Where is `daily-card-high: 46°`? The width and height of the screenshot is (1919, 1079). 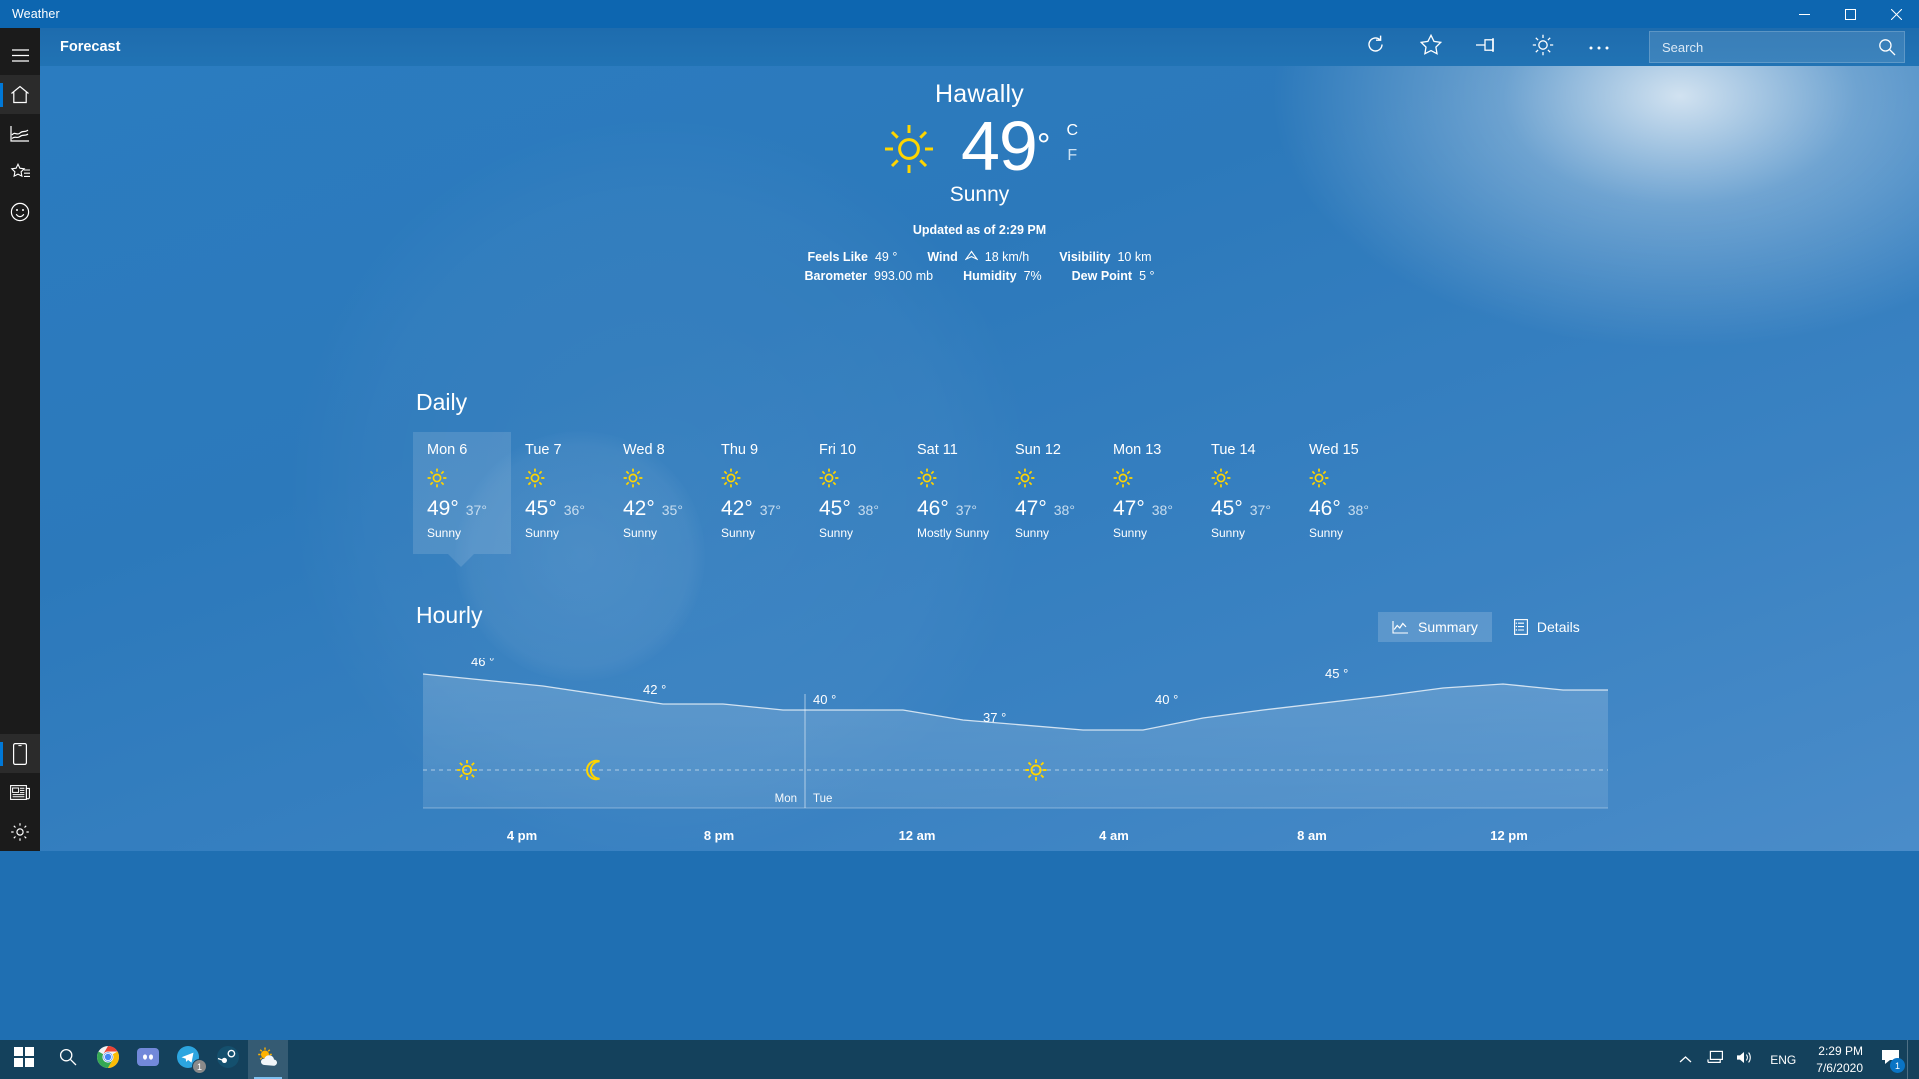 daily-card-high: 46° is located at coordinates (933, 508).